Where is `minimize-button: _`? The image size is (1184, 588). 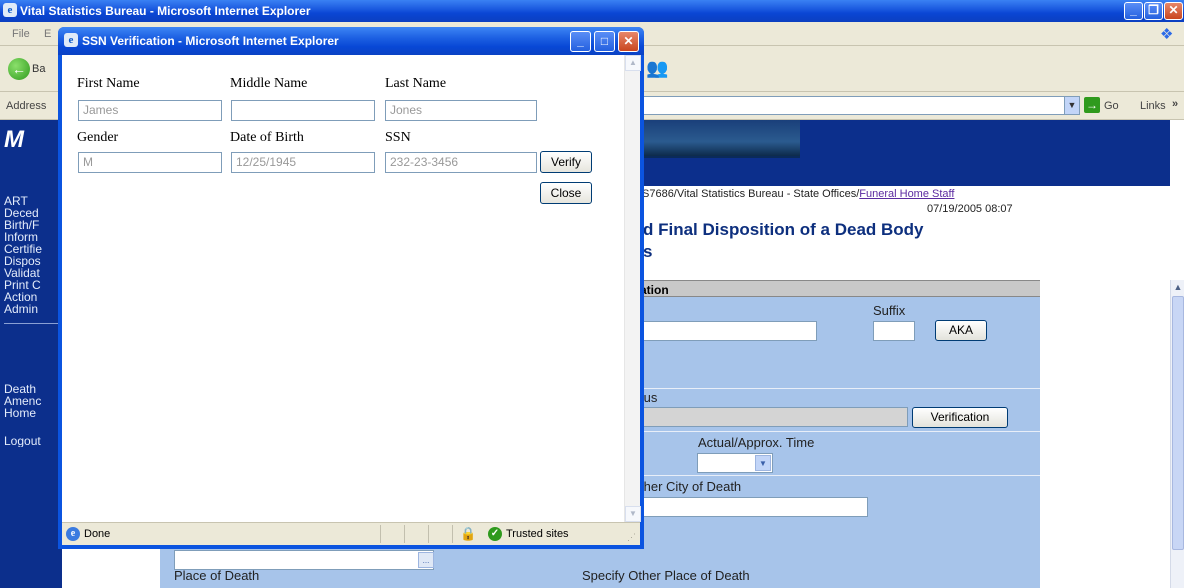
minimize-button: _ is located at coordinates (1133, 11).